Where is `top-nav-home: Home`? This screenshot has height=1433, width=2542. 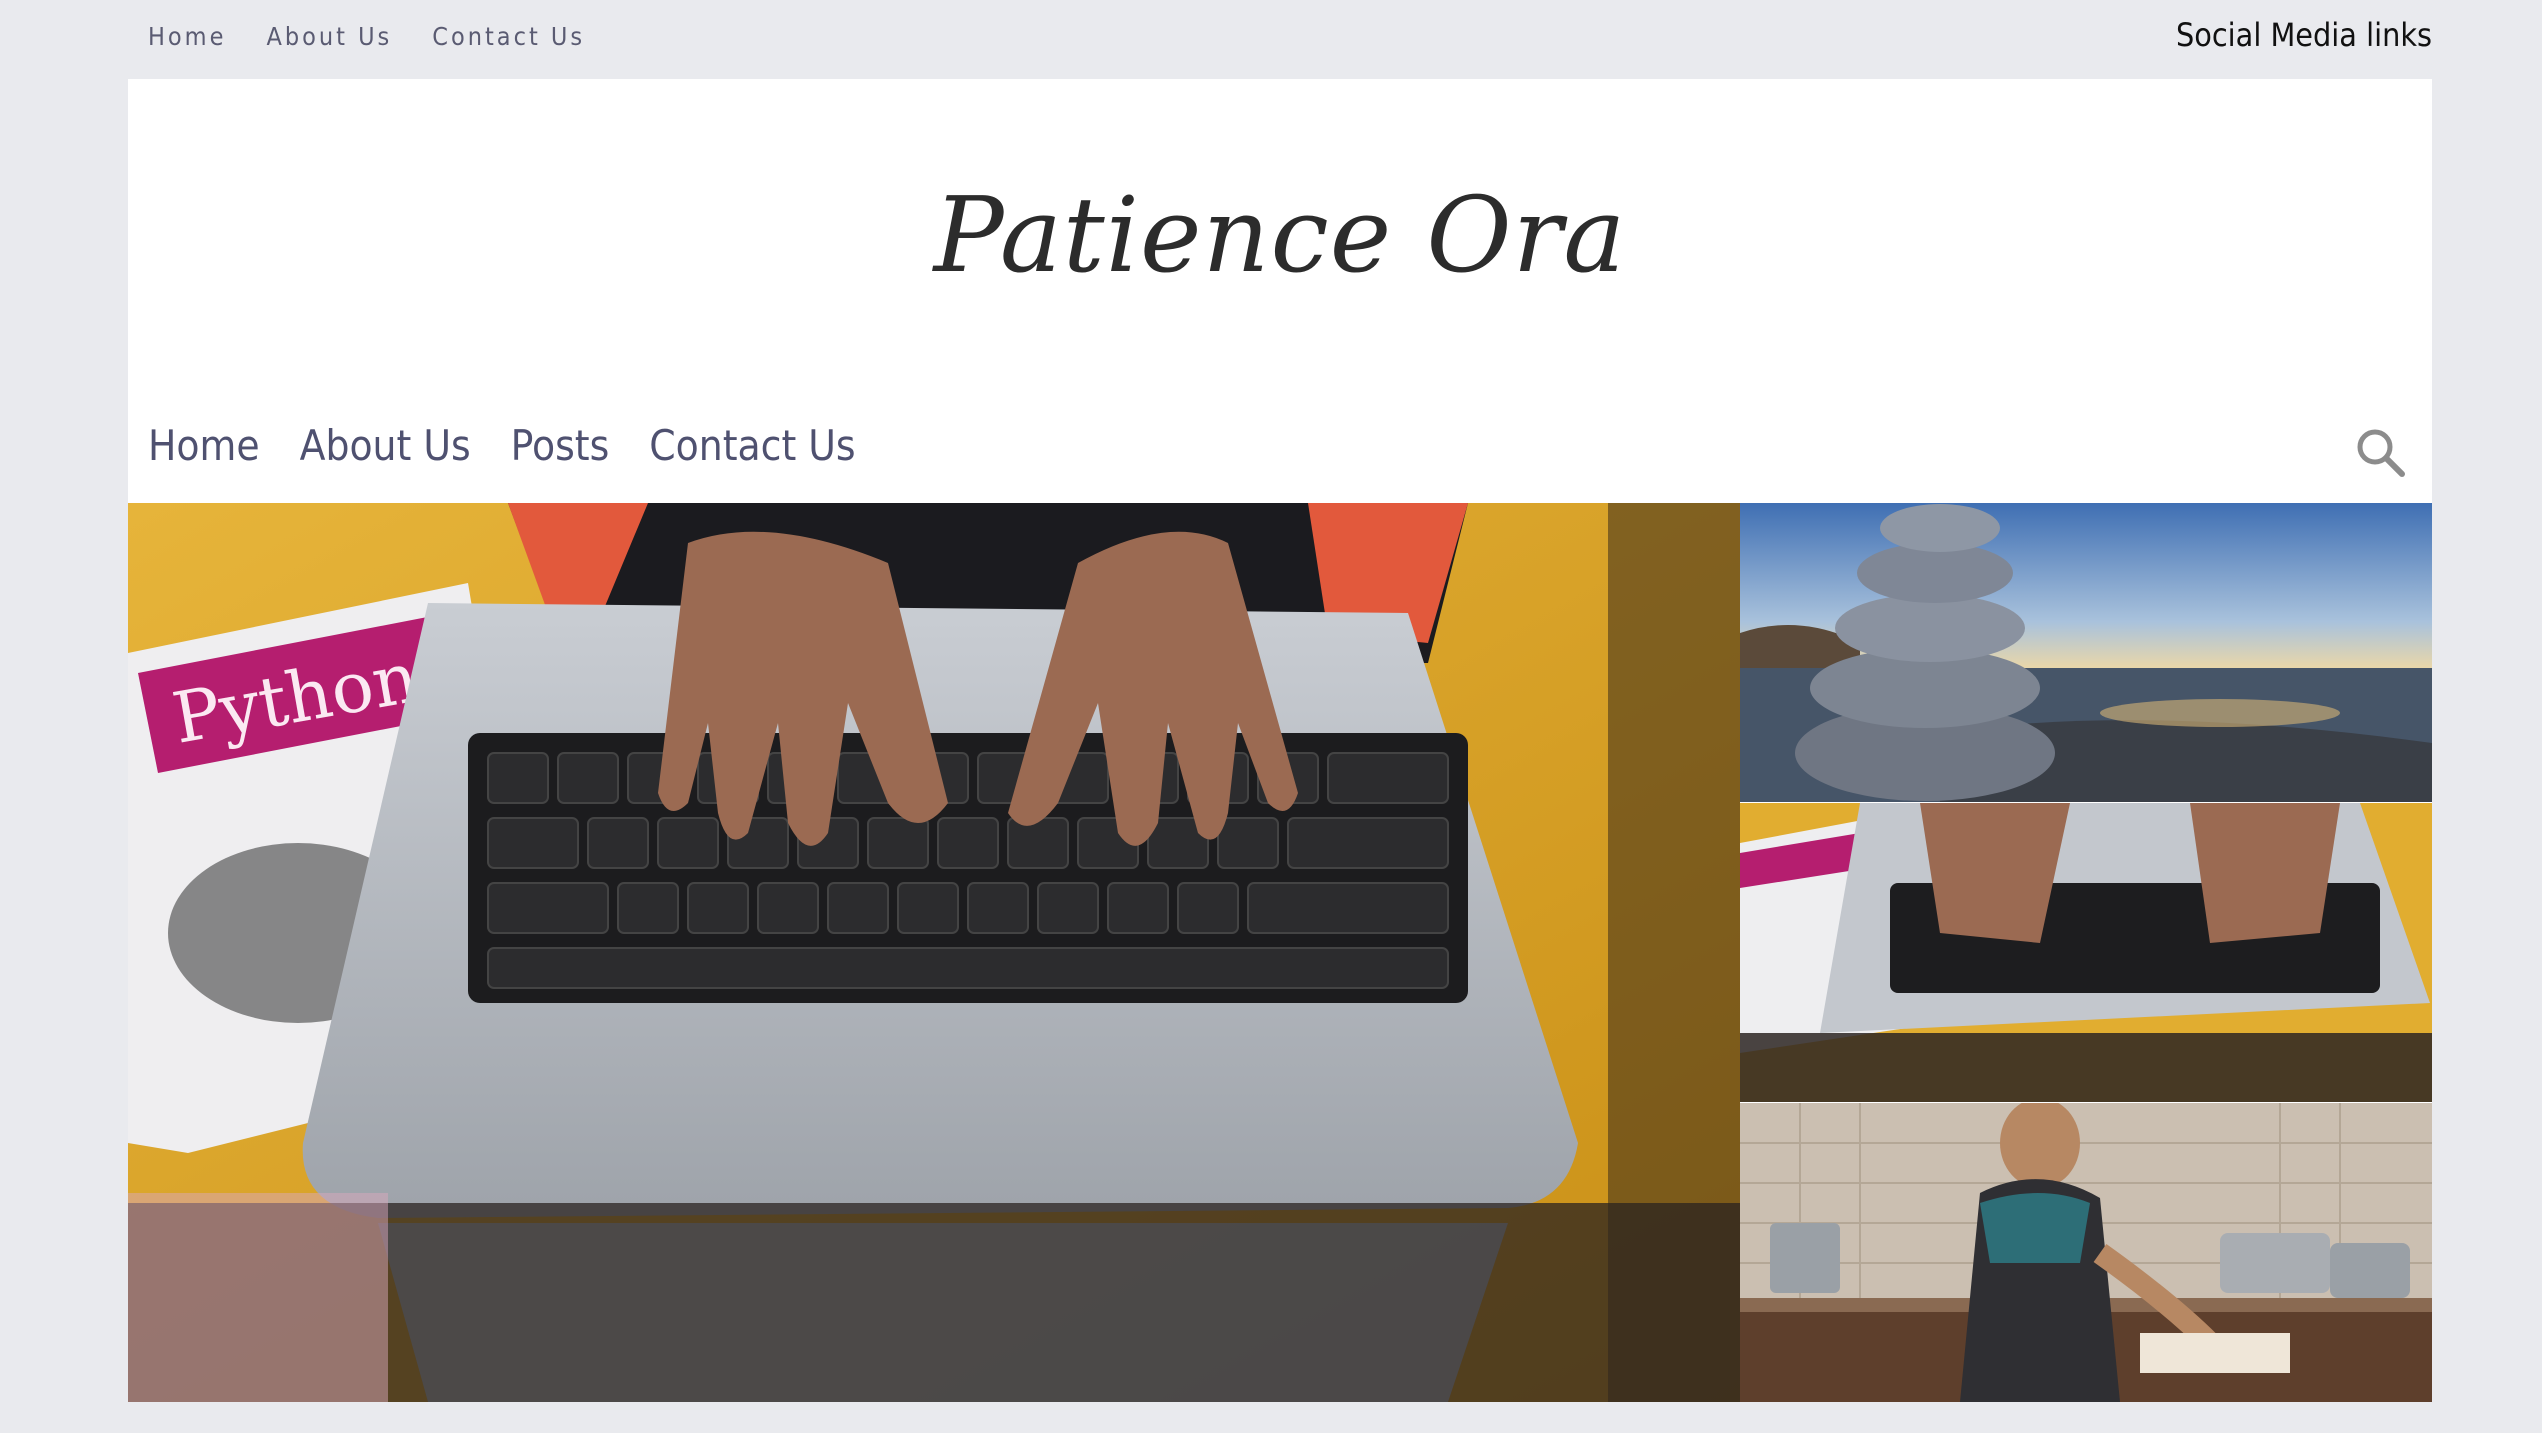 top-nav-home: Home is located at coordinates (187, 36).